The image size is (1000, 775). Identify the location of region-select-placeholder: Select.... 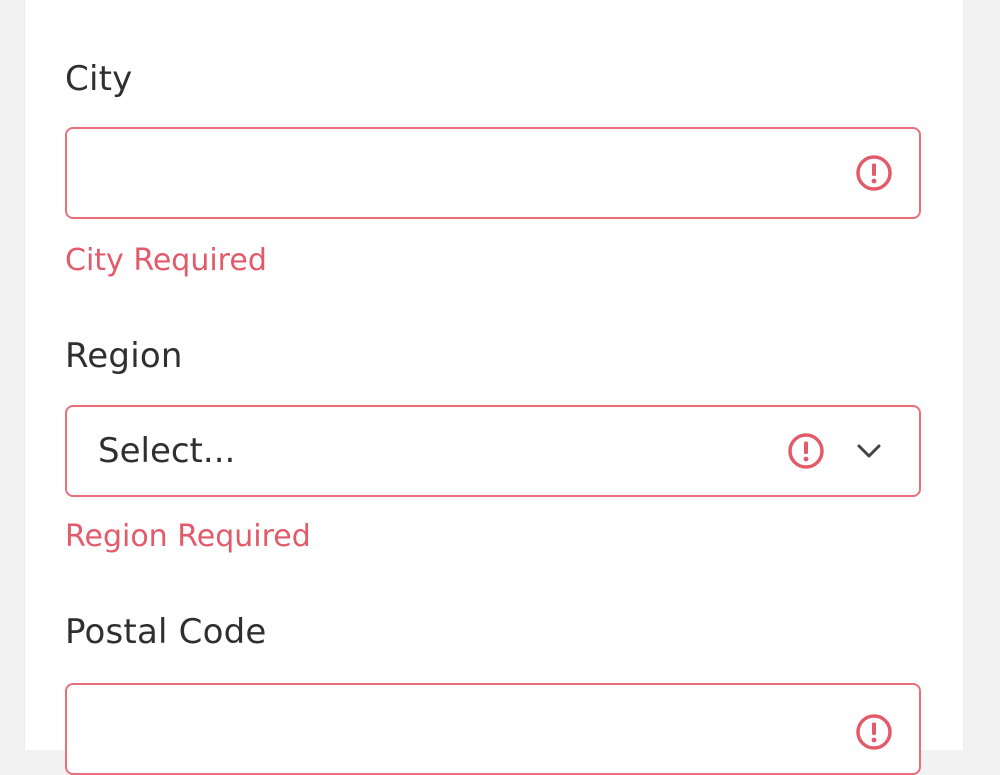
(167, 451).